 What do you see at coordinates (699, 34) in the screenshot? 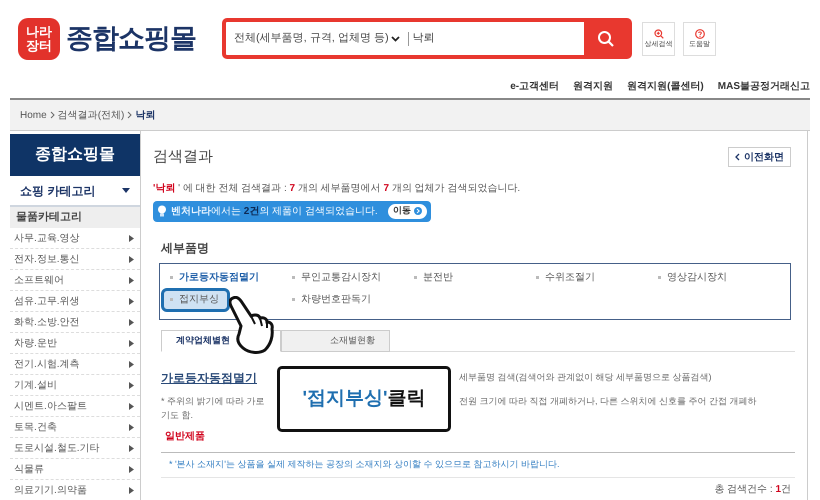
I see `help-icon` at bounding box center [699, 34].